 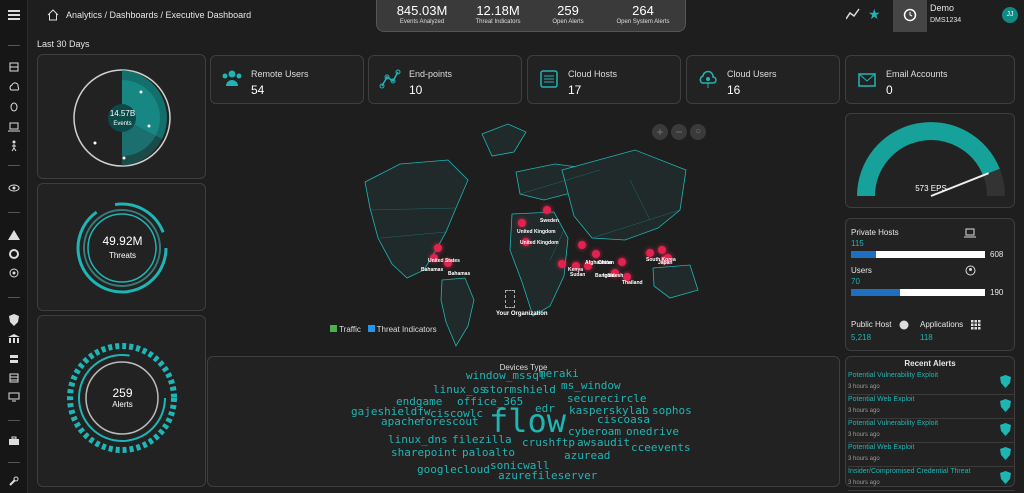 What do you see at coordinates (14, 189) in the screenshot?
I see `eye-icon` at bounding box center [14, 189].